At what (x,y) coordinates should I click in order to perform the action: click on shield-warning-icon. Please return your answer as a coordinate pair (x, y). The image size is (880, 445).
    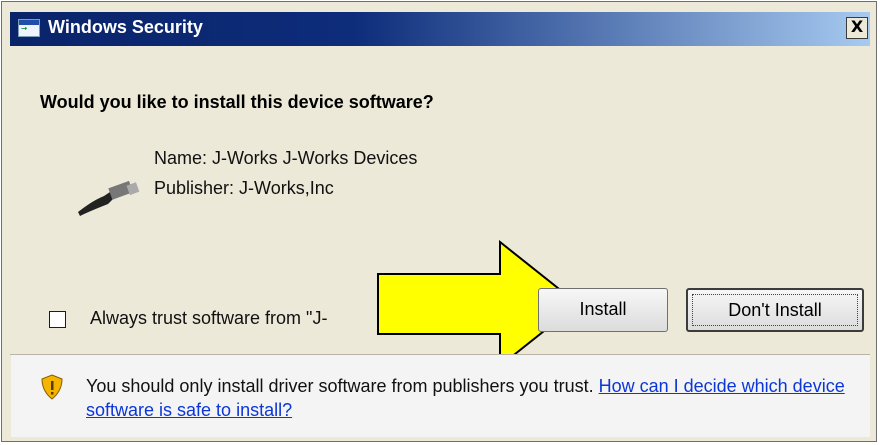
    Looking at the image, I should click on (52, 387).